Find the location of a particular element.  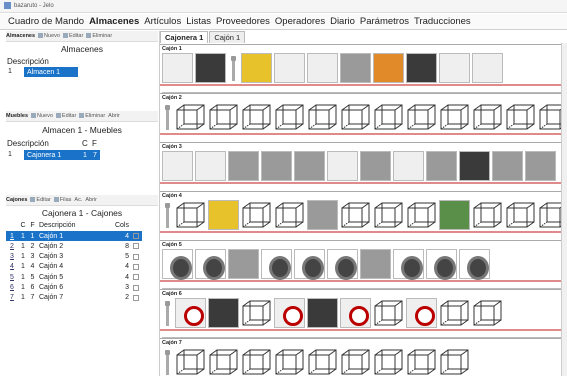

menu-proveedores: Proveedores is located at coordinates (243, 21).